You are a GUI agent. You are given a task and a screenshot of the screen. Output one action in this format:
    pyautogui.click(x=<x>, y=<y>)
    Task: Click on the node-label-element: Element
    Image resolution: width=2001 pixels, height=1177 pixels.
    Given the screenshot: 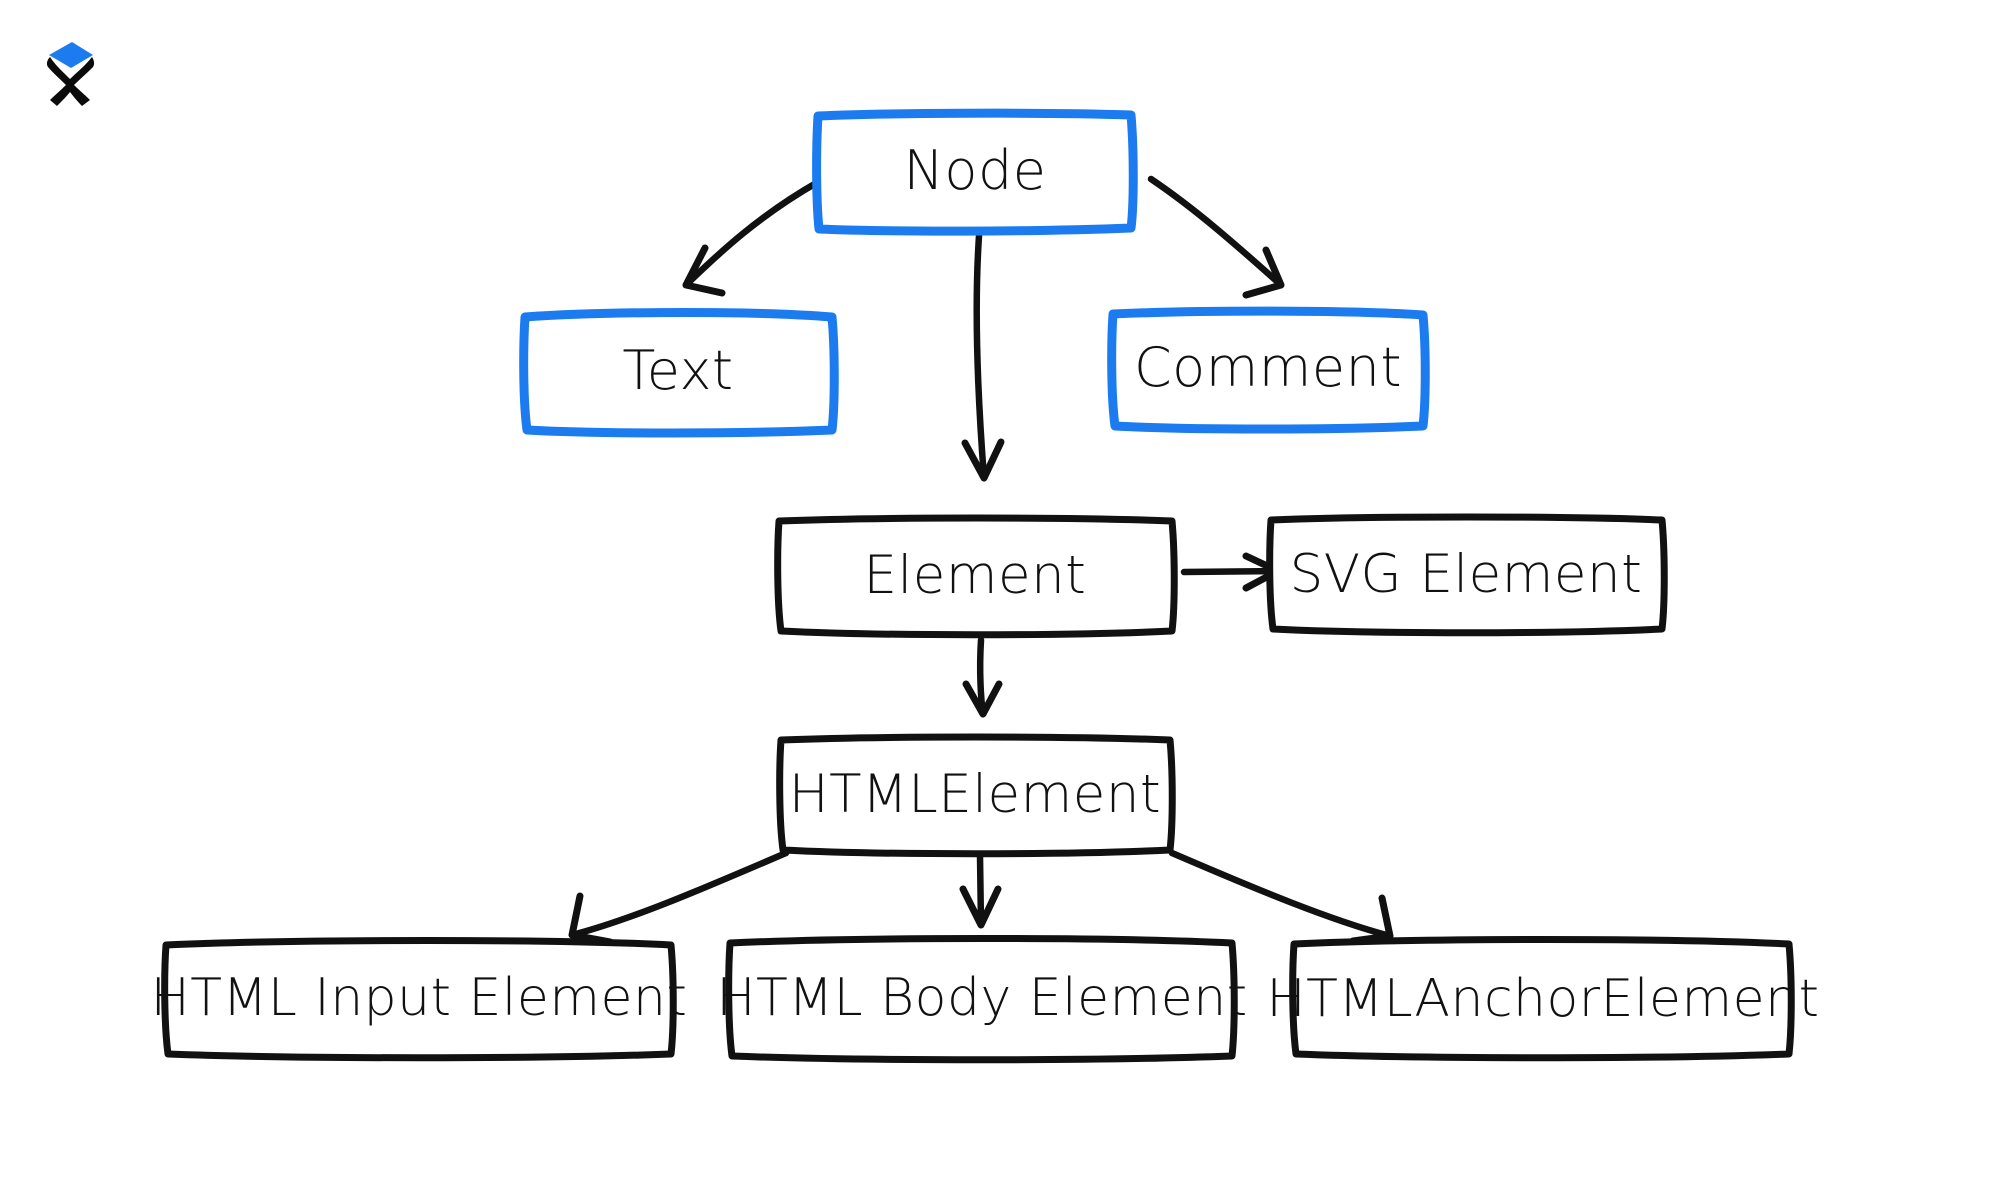 What is the action you would take?
    pyautogui.click(x=975, y=575)
    